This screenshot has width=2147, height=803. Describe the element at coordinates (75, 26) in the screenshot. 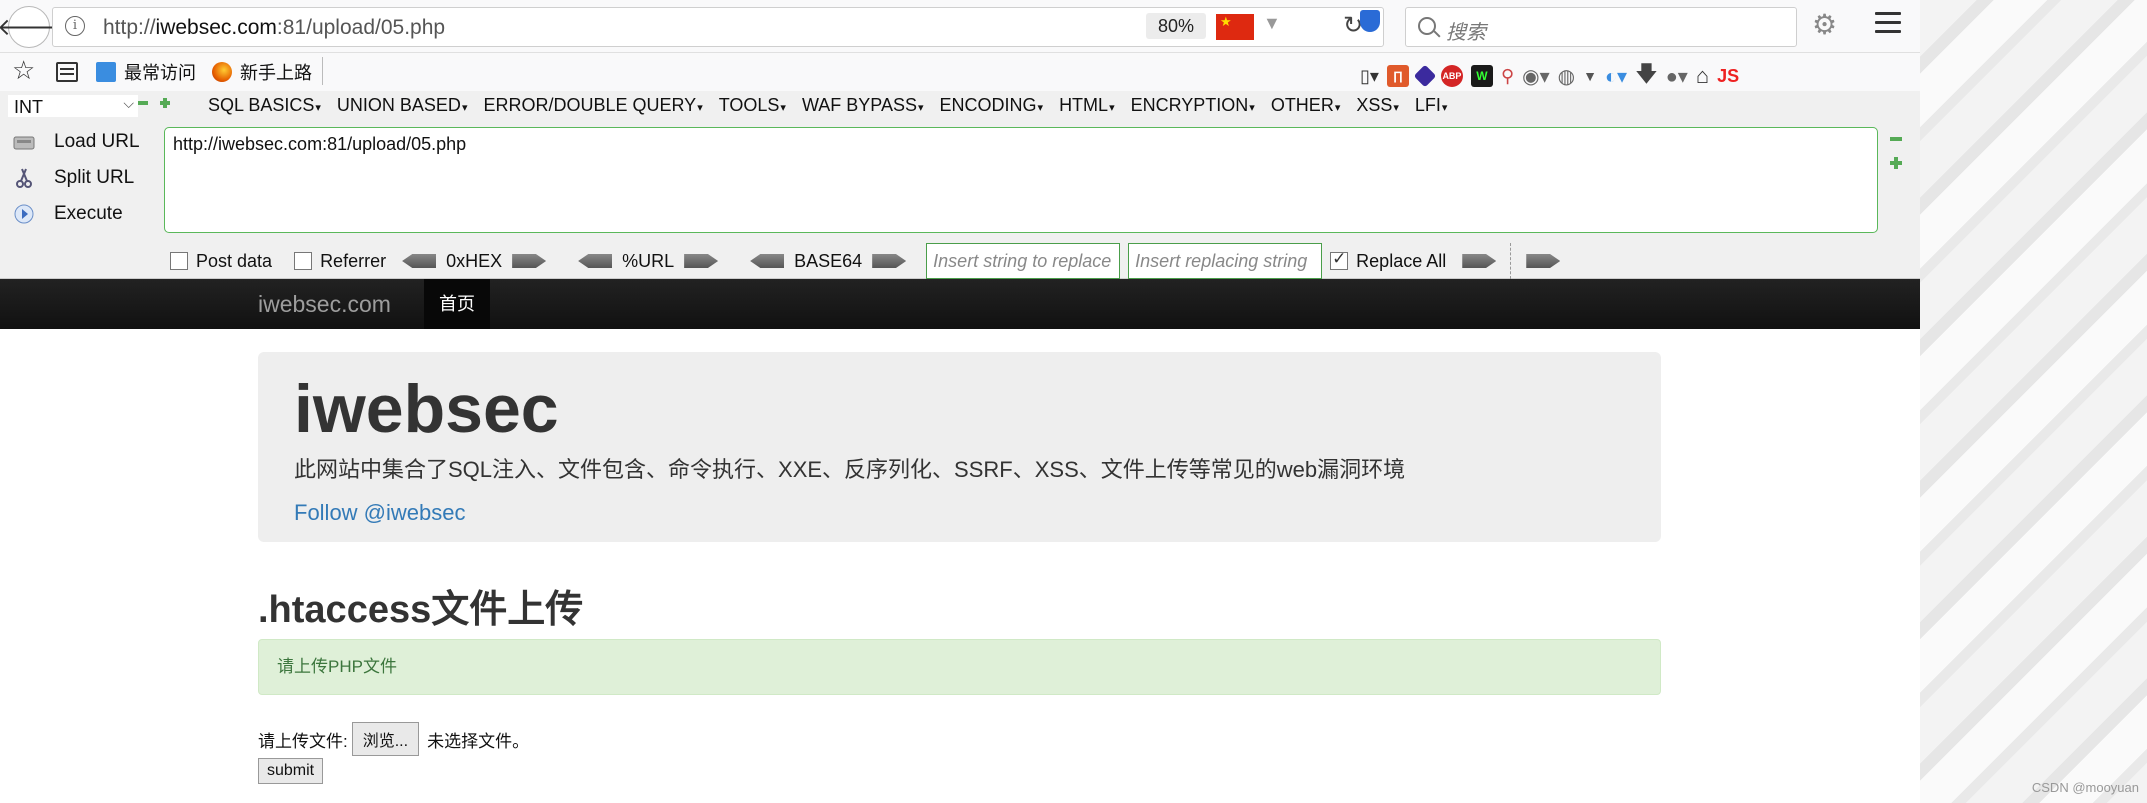

I see `info-icon: i` at that location.